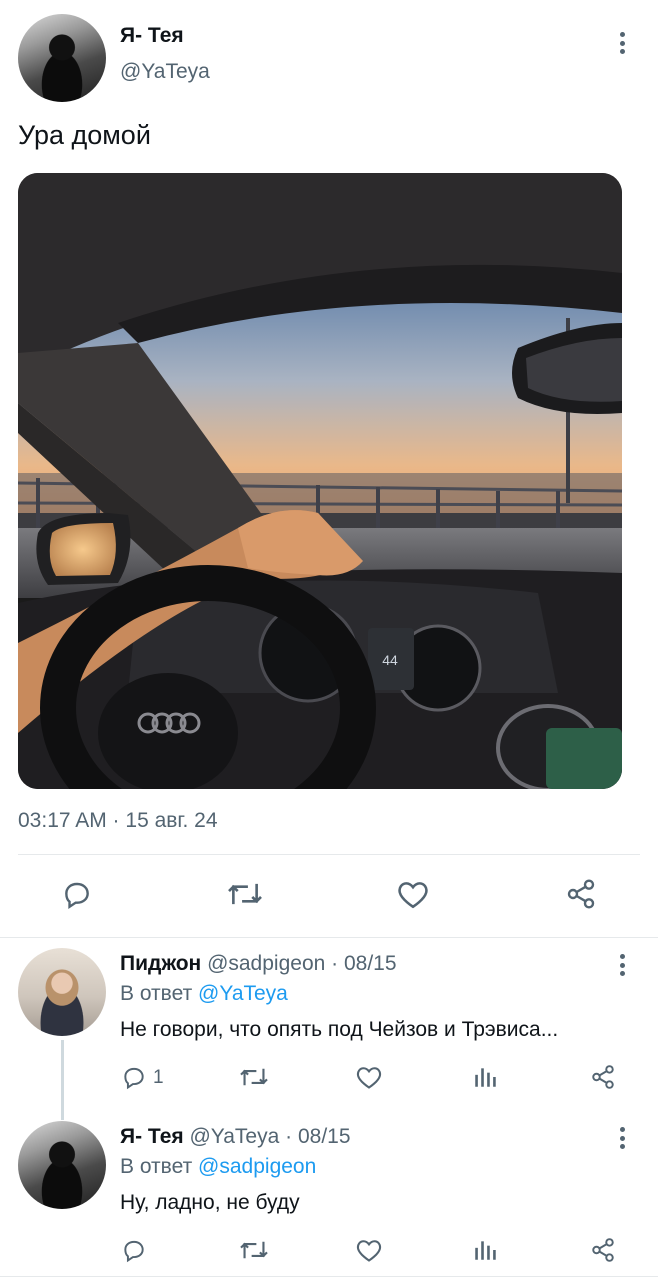 The width and height of the screenshot is (658, 1280). I want to click on reply-author-handle: @YaTeya, so click(234, 1136).